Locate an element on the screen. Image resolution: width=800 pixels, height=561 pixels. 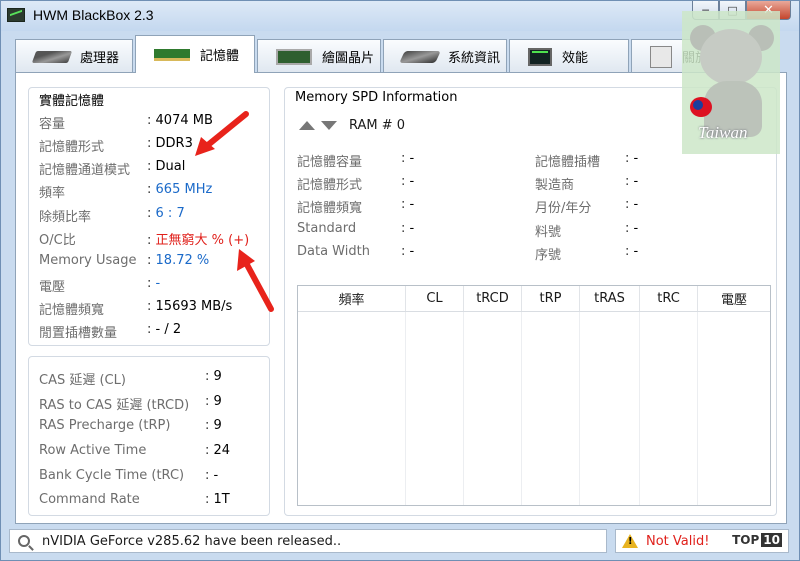
column-header-trcd: tRCD is located at coordinates (493, 298).